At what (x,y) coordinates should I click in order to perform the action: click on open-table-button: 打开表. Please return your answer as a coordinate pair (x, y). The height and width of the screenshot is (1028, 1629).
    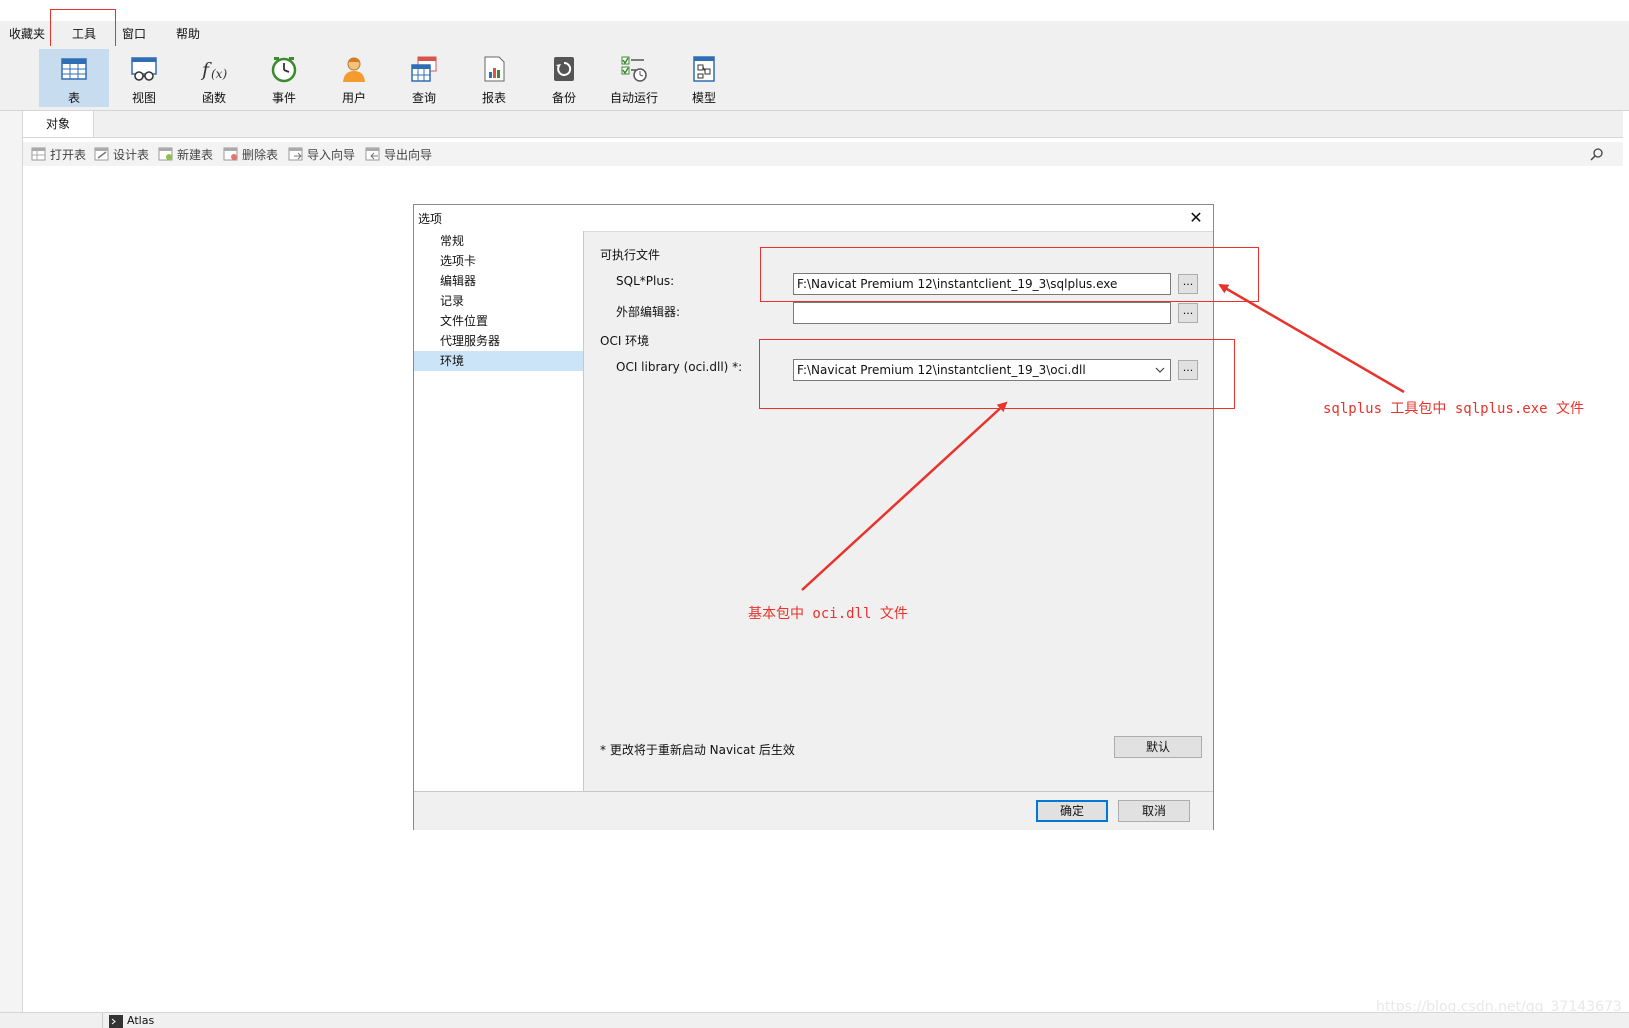
    Looking at the image, I should click on (58, 154).